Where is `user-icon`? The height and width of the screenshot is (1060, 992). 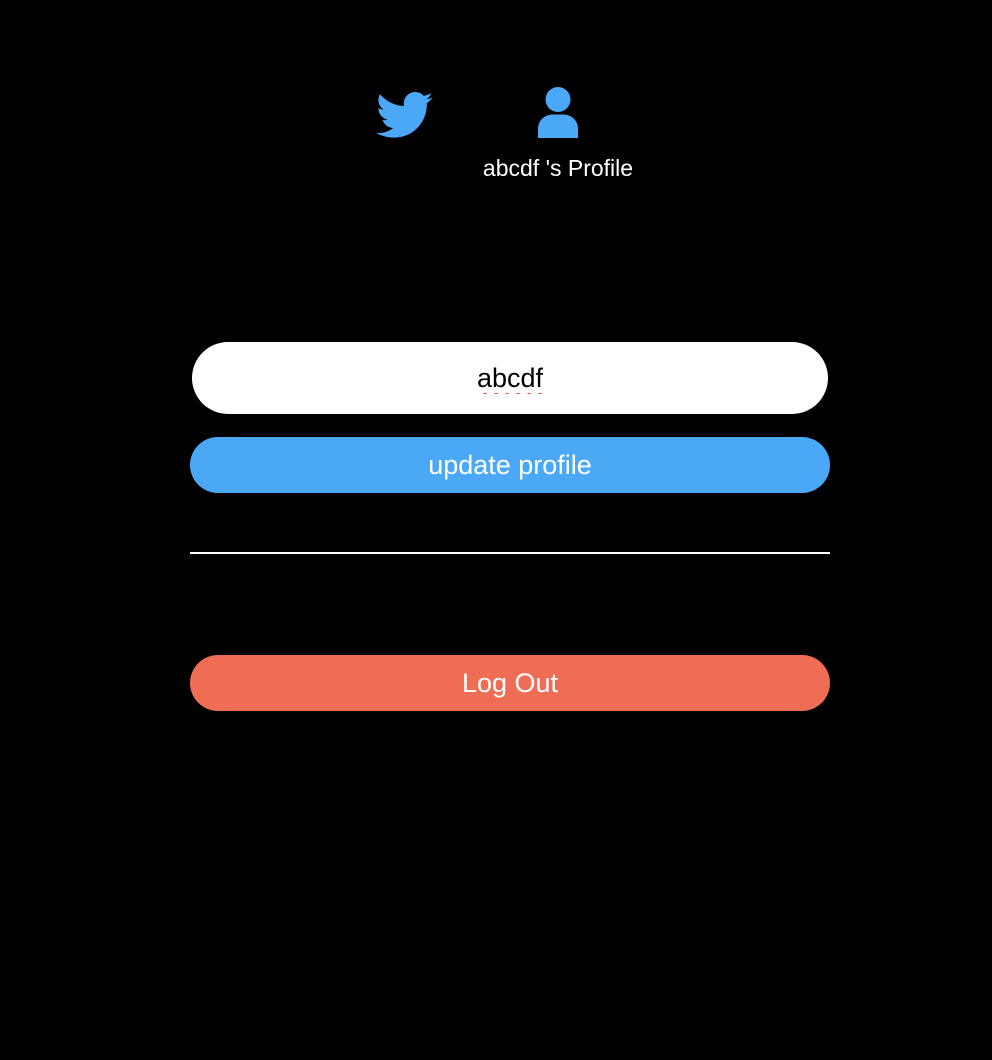
user-icon is located at coordinates (558, 112).